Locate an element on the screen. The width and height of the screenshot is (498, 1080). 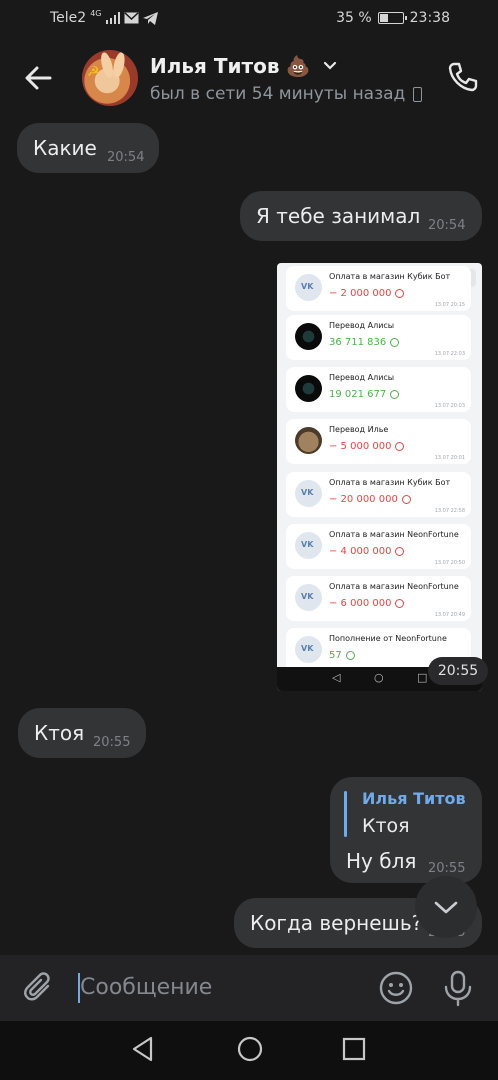
system-navbar is located at coordinates (249, 1050).